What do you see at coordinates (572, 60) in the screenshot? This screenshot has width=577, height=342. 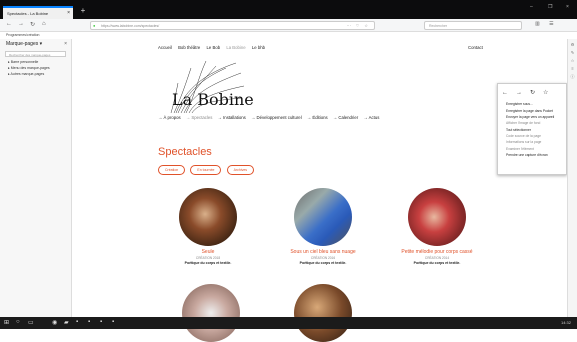 I see `star-icon: ☆` at bounding box center [572, 60].